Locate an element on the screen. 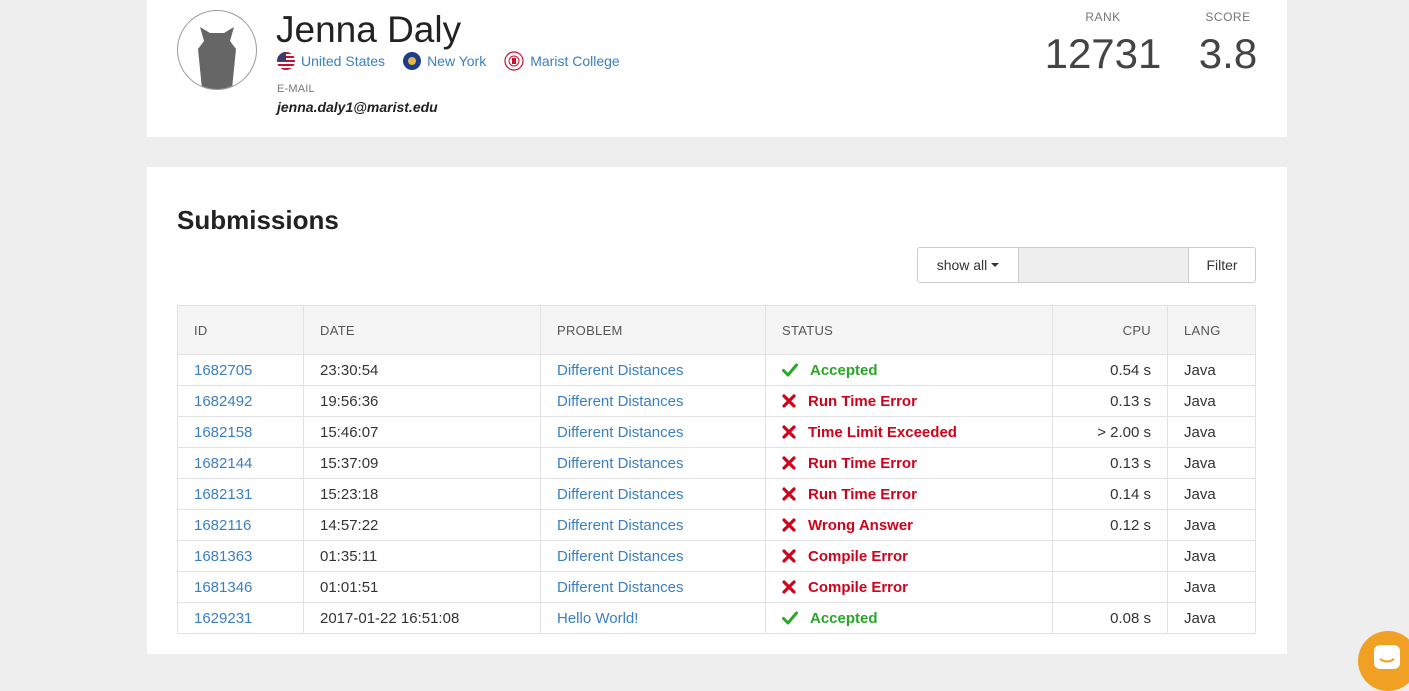 This screenshot has width=1409, height=691. filter-input is located at coordinates (1103, 265).